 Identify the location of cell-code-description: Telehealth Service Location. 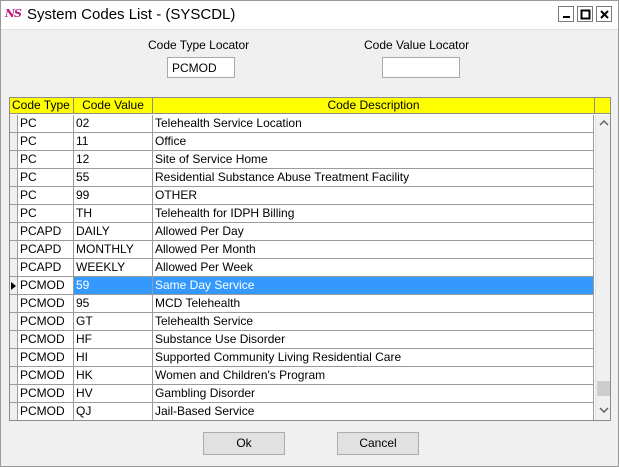
(373, 123).